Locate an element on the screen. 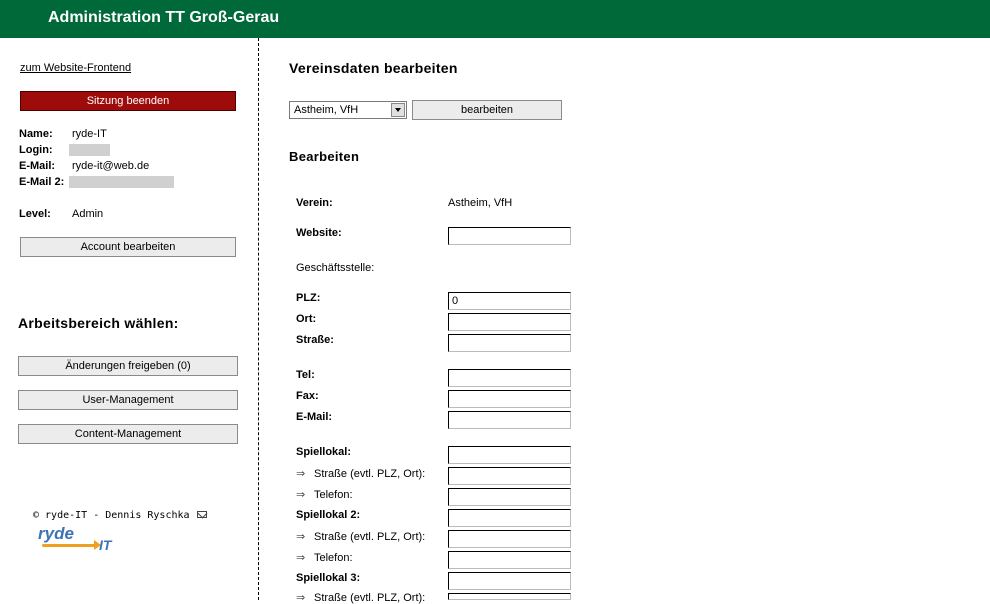 Image resolution: width=990 pixels, height=604 pixels. spiellokal2-strasse-text: Straße (evtl. PLZ, Ort): is located at coordinates (370, 537).